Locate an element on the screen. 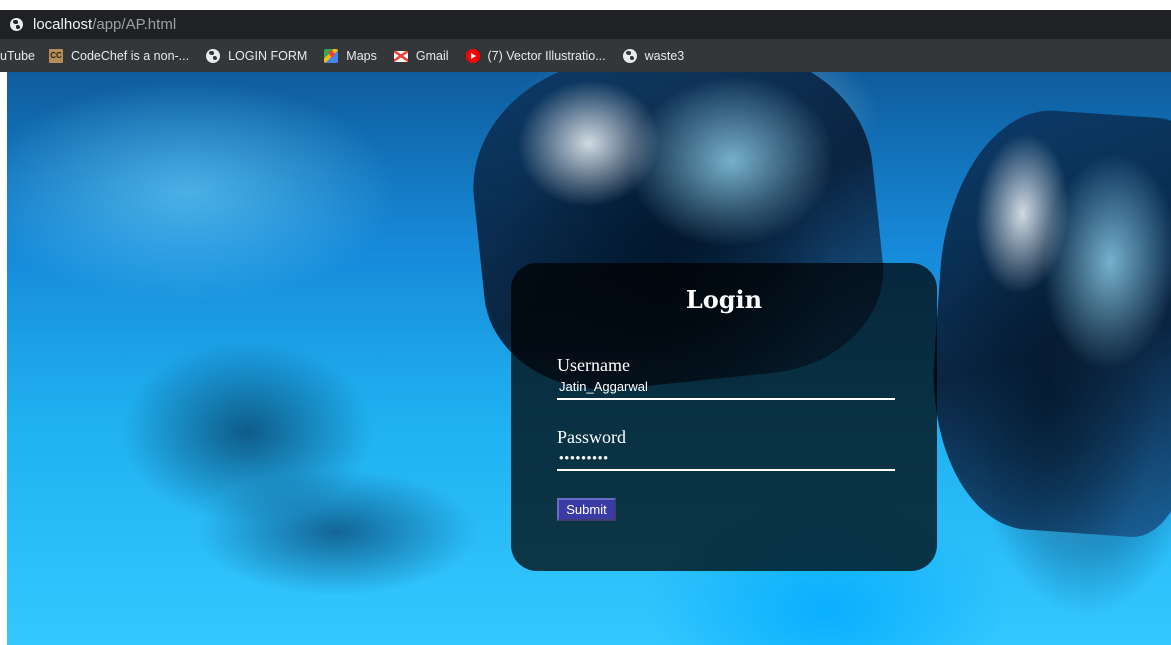 Image resolution: width=1171 pixels, height=645 pixels. login-title: Login is located at coordinates (724, 299).